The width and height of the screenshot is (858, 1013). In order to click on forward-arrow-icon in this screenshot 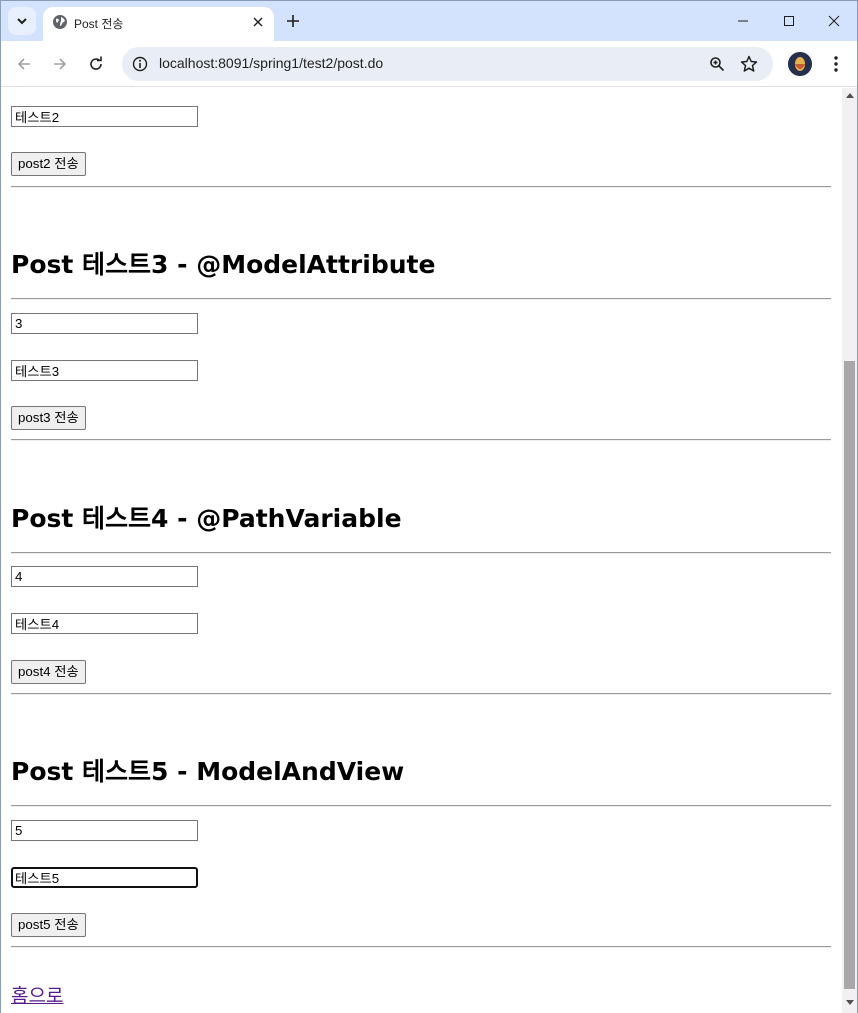, I will do `click(60, 64)`.